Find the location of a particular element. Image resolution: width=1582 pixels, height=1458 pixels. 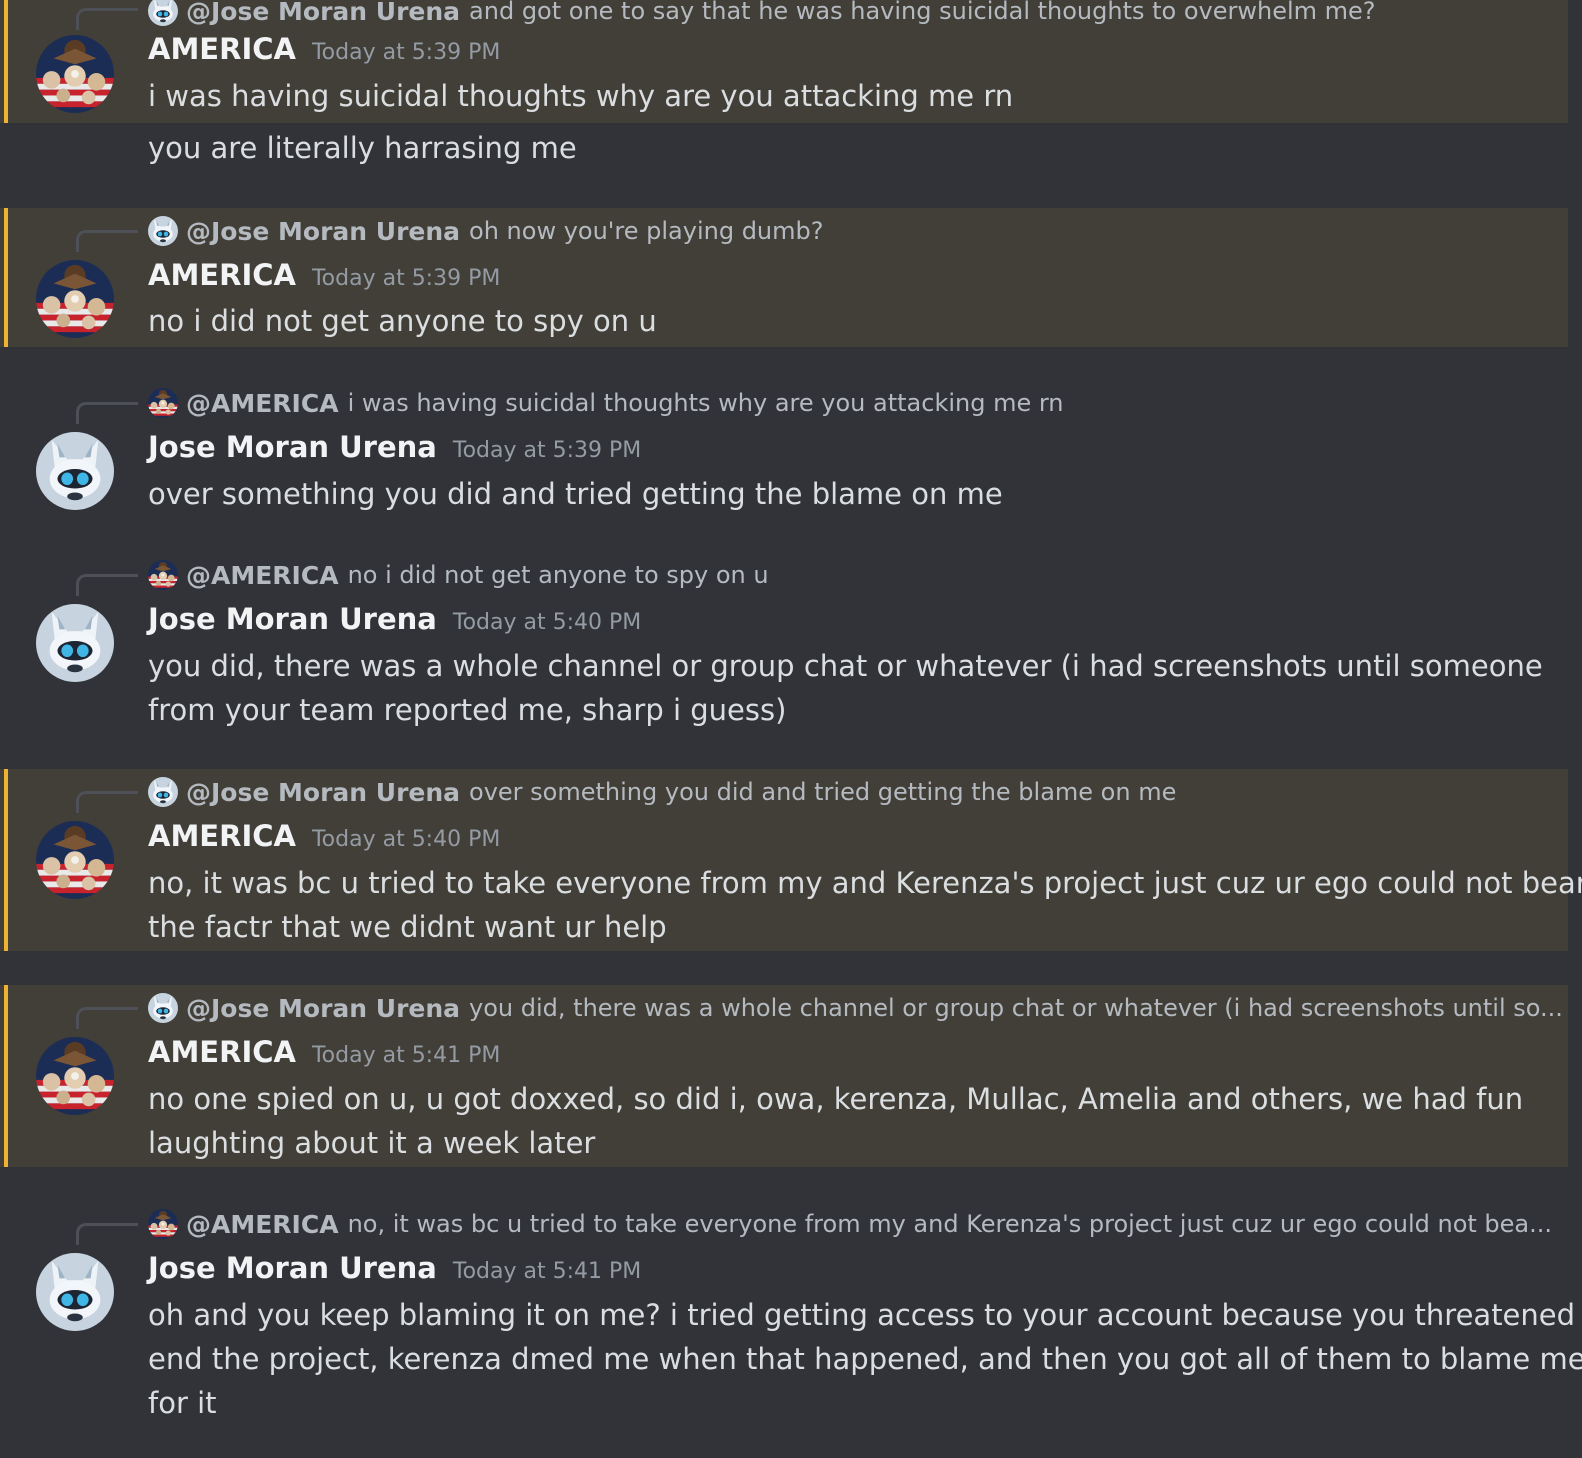

message-content: you are literally harrasing me is located at coordinates (828, 148).